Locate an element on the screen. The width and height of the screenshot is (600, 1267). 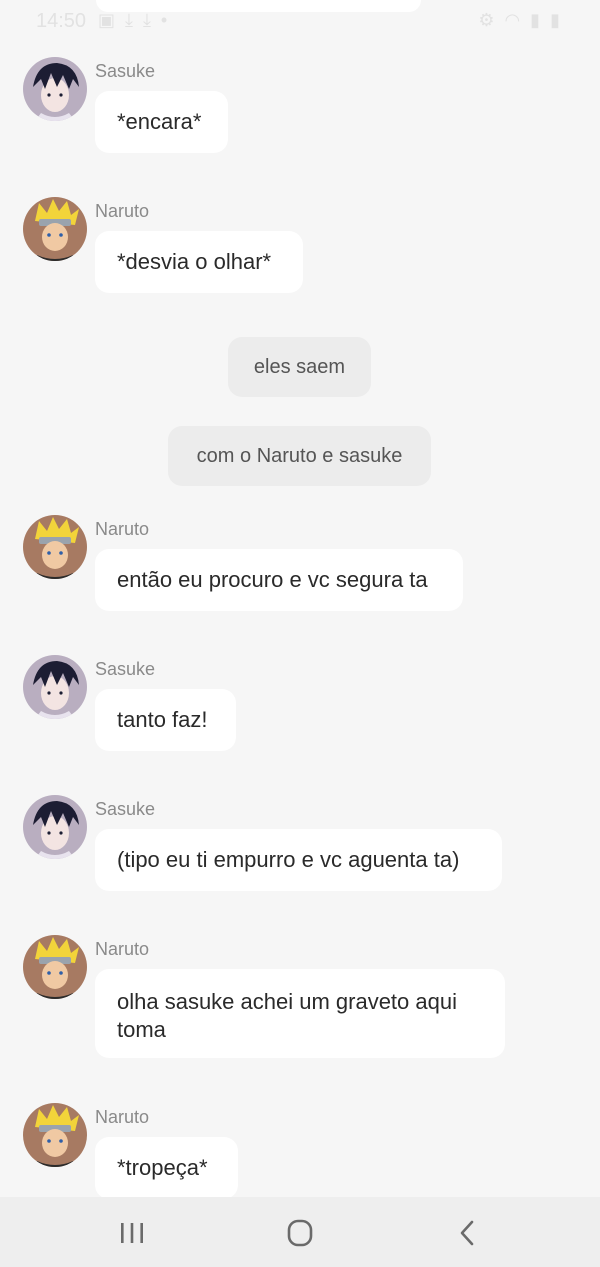
status-time: 14:50 is located at coordinates (61, 21).